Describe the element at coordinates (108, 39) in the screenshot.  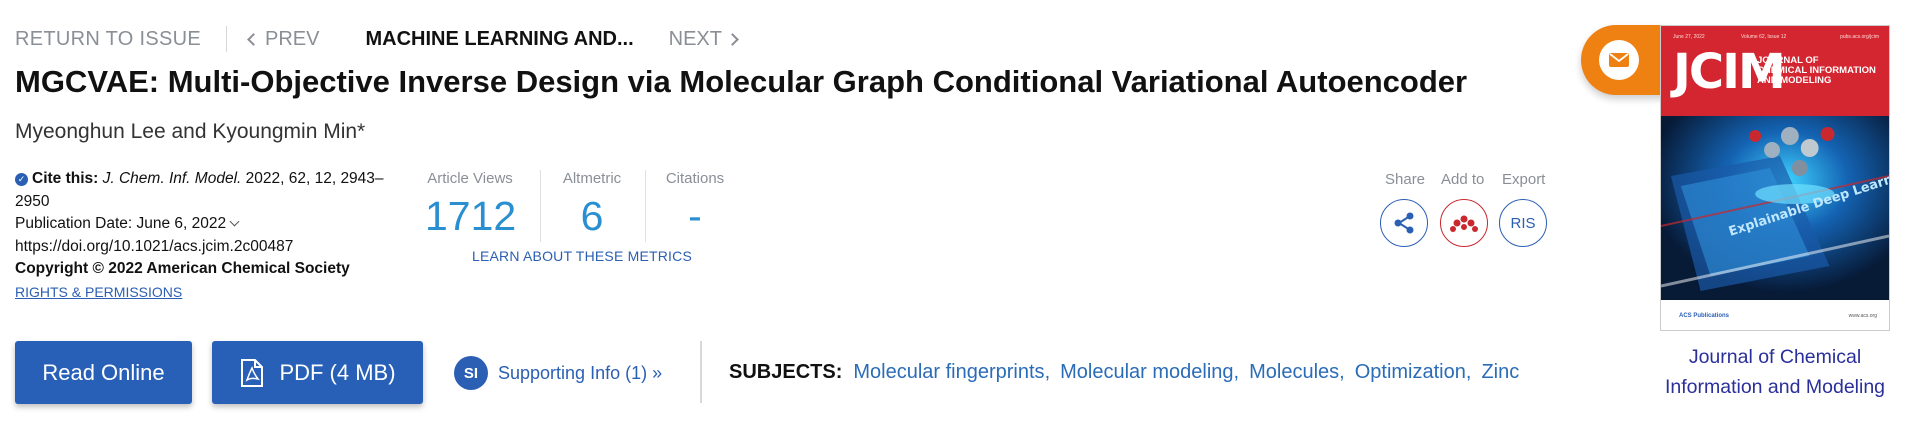
I see `return-to-issue-link: RETURN TO ISSUE` at that location.